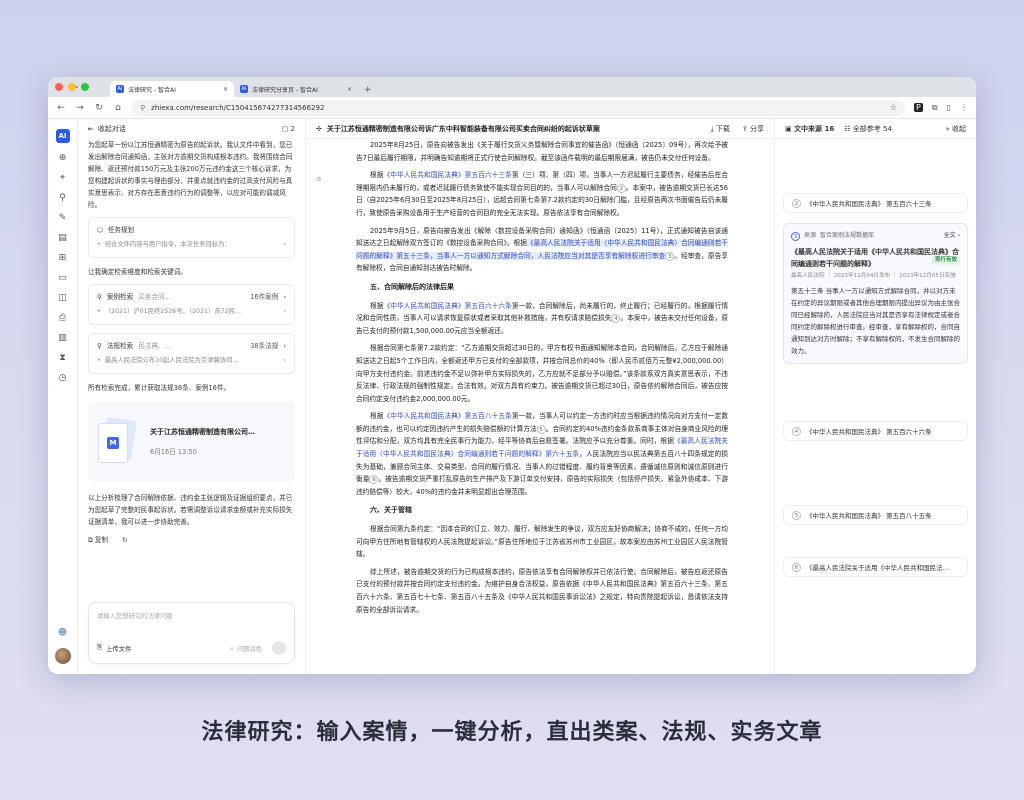  What do you see at coordinates (62, 178) in the screenshot?
I see `telescope-icon: ⌖` at bounding box center [62, 178].